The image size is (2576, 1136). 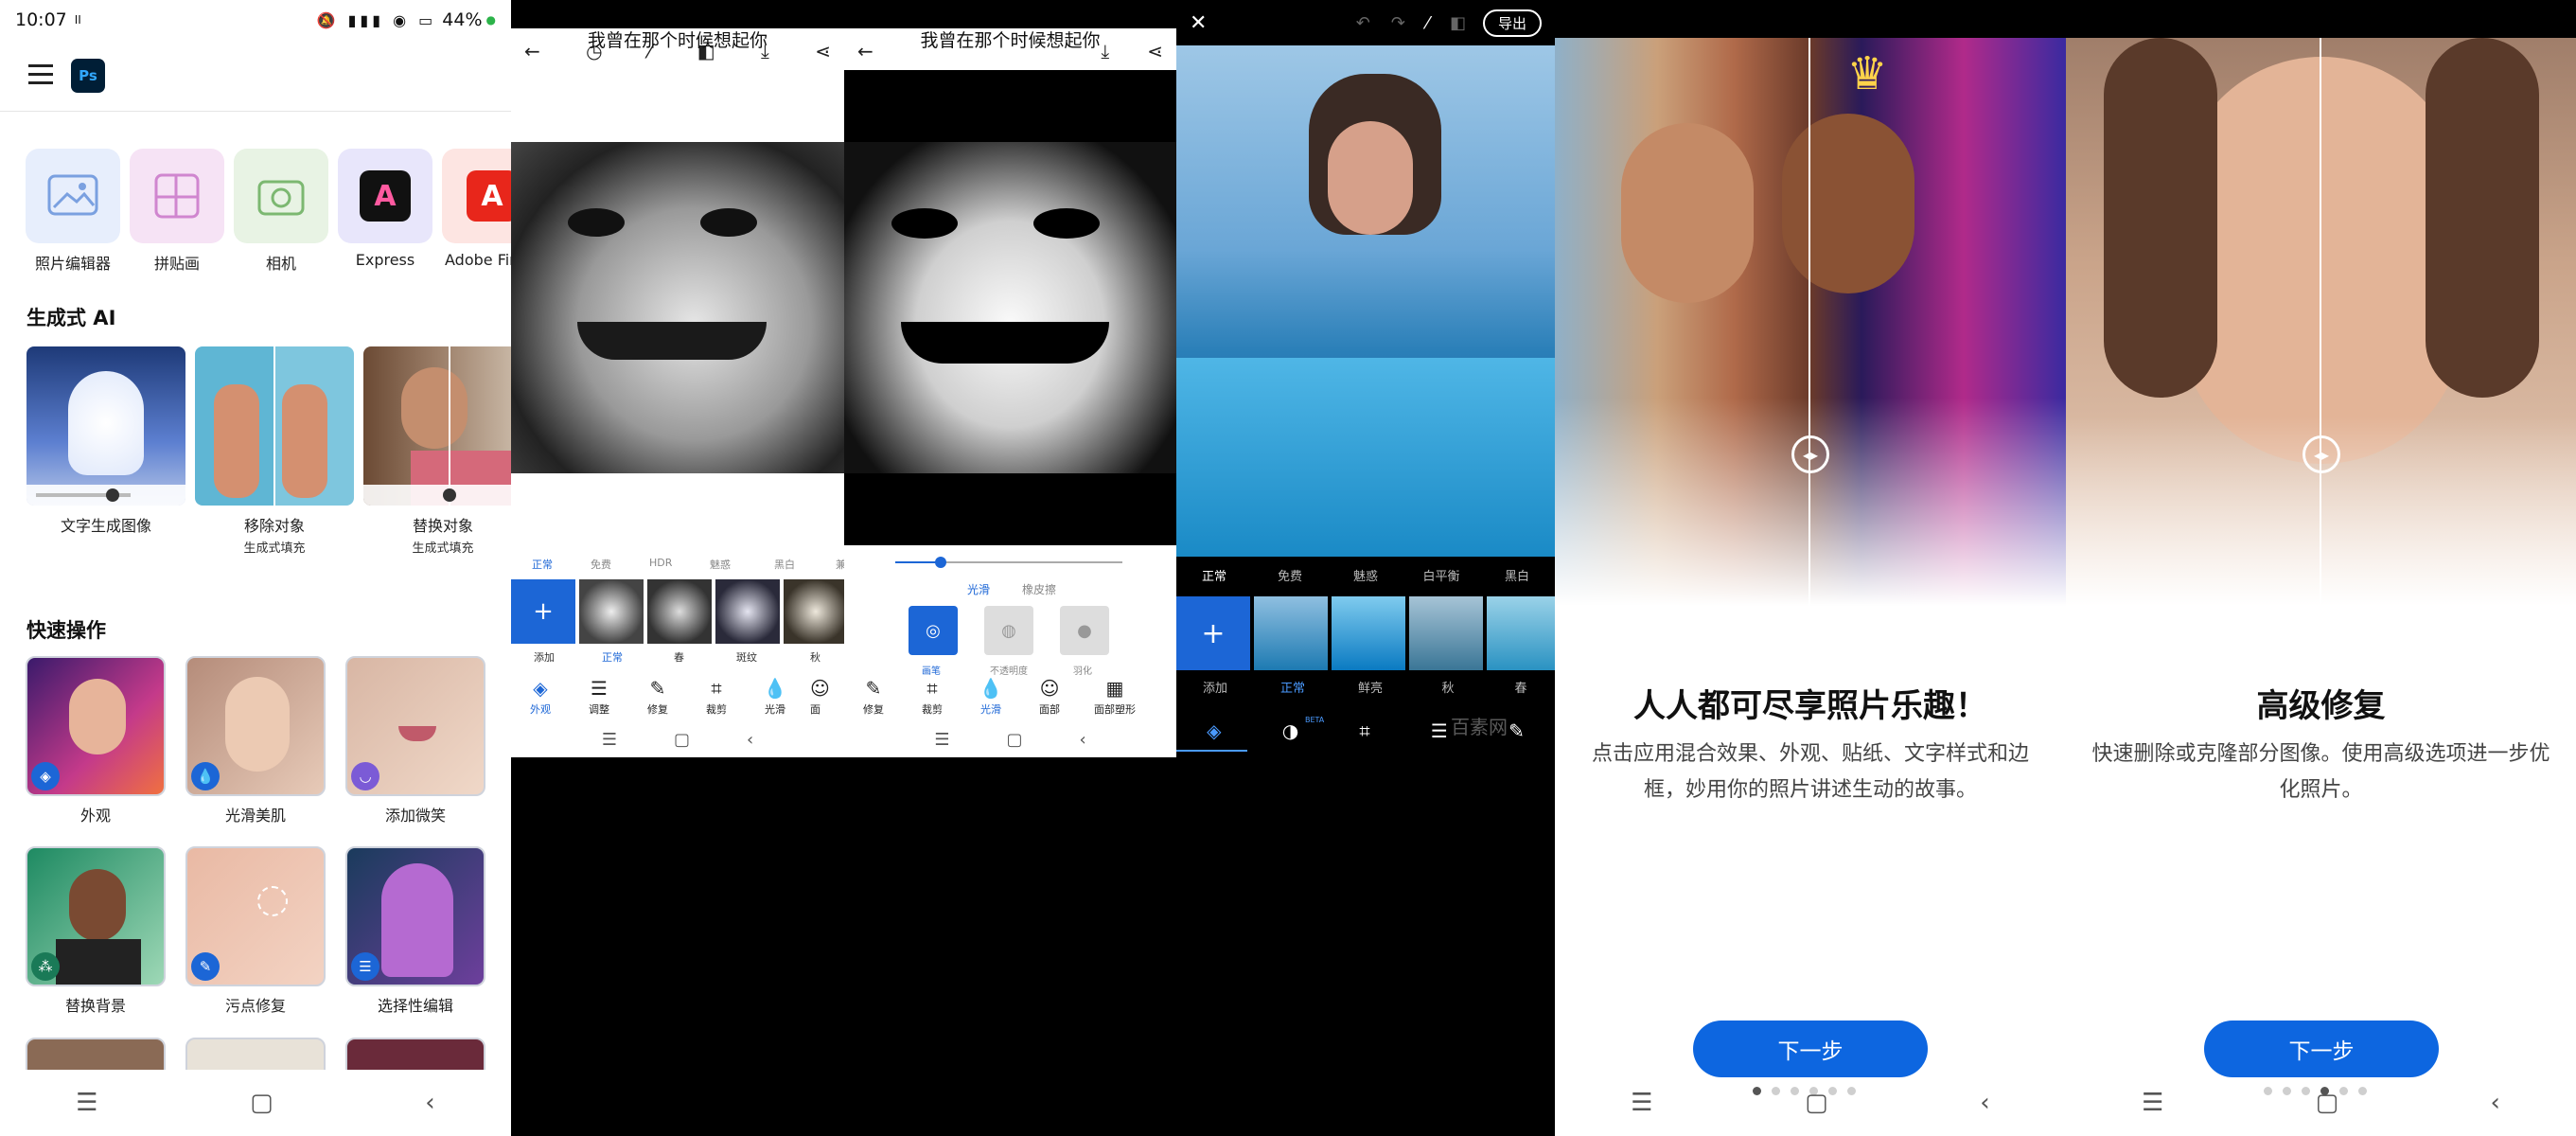 What do you see at coordinates (1290, 730) in the screenshot?
I see `overlay-icon: ◑` at bounding box center [1290, 730].